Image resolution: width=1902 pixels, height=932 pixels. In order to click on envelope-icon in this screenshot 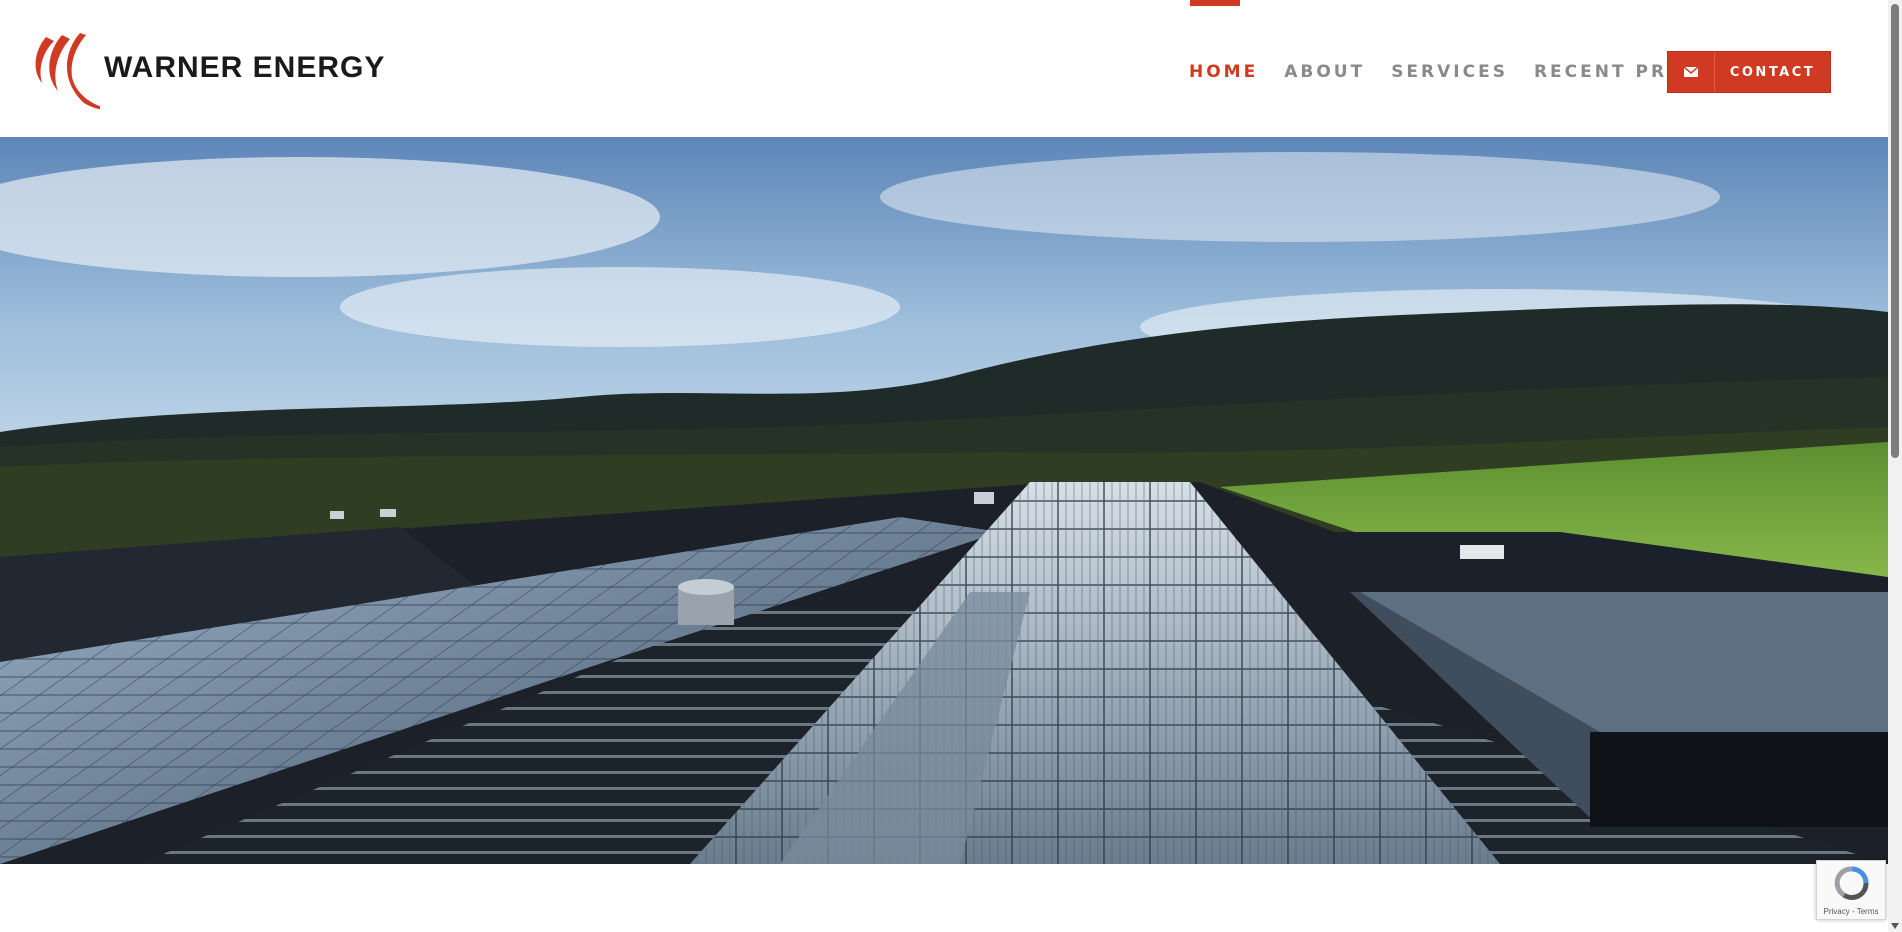, I will do `click(1691, 72)`.